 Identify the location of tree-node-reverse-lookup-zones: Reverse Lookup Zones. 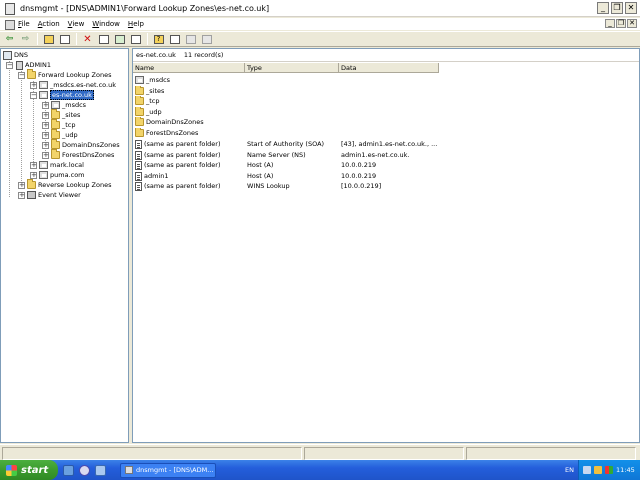
(69, 184).